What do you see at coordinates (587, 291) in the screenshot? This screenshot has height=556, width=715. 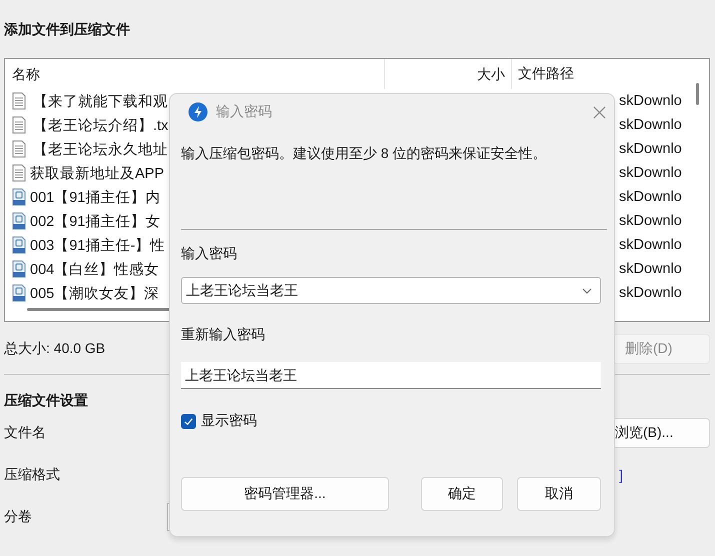 I see `chevron-icon` at bounding box center [587, 291].